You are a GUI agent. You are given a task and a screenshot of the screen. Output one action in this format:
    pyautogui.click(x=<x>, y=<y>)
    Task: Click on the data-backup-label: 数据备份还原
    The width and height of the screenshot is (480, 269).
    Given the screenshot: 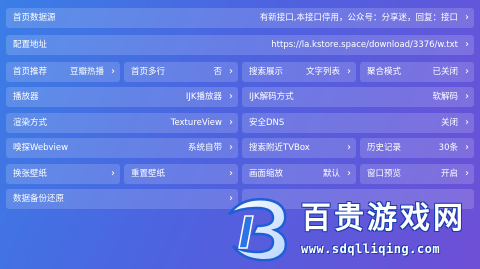 What is the action you would take?
    pyautogui.click(x=39, y=199)
    